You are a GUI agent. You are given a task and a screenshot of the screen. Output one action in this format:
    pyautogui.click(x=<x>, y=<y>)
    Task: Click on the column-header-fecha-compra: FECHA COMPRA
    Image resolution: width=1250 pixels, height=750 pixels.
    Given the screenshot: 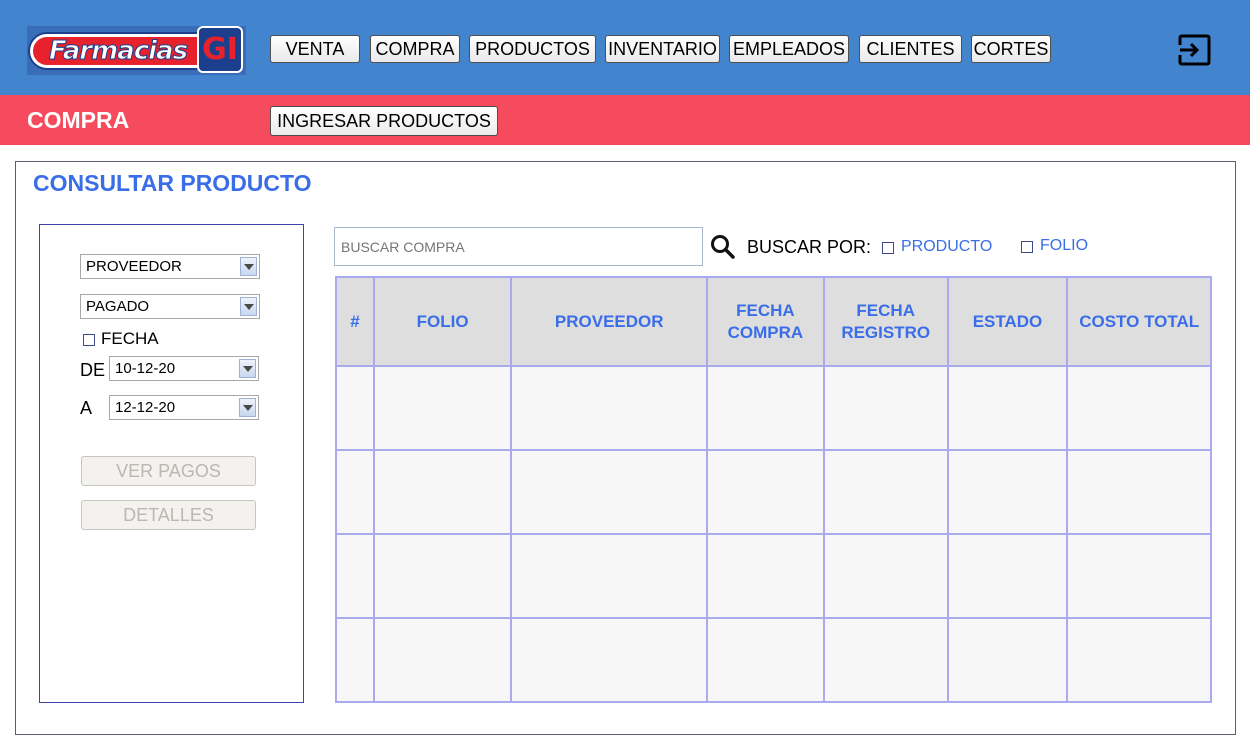 What is the action you would take?
    pyautogui.click(x=765, y=321)
    